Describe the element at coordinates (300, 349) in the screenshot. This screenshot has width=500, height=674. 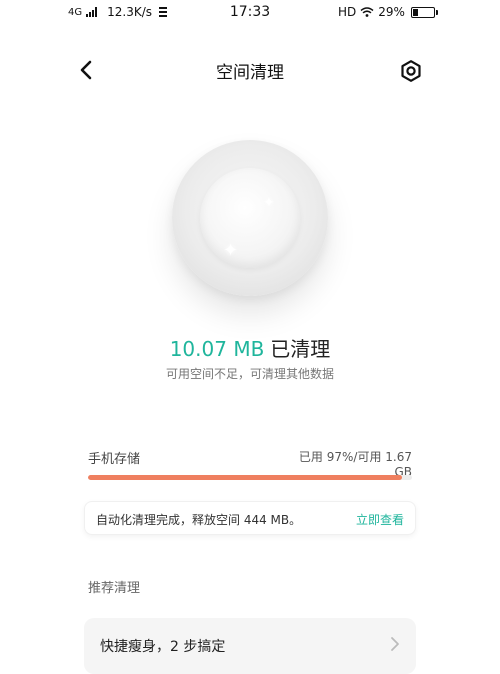
I see `cleaned-suffix: 已清理` at that location.